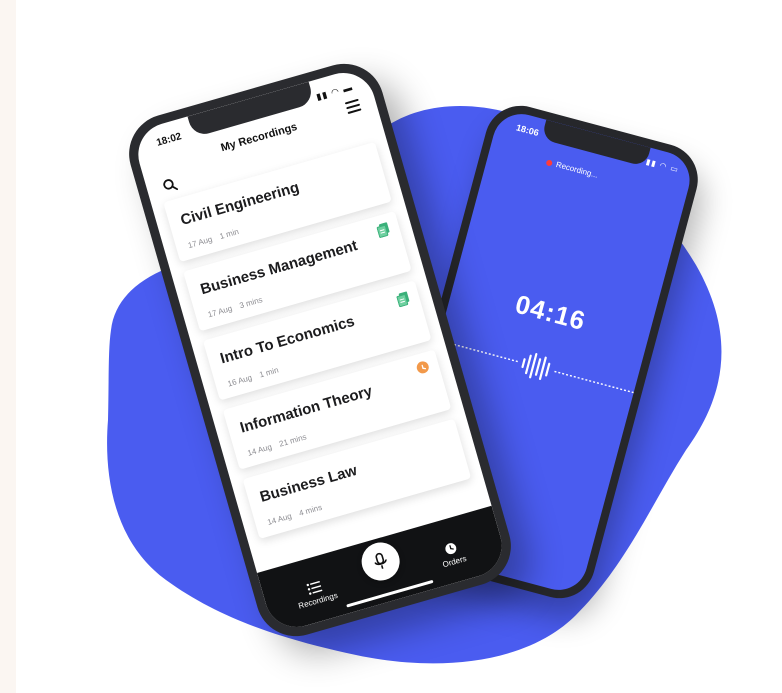 This screenshot has height=693, width=782. I want to click on recording-duration: 21 mins, so click(293, 440).